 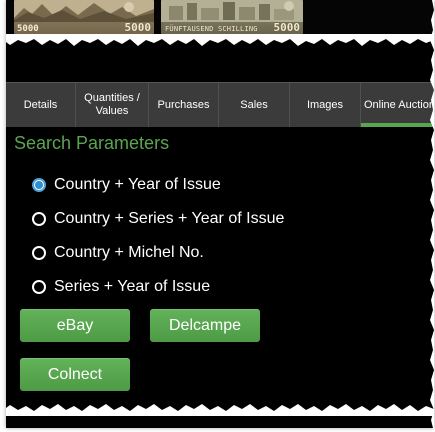 What do you see at coordinates (39, 185) in the screenshot?
I see `radio-button-checked` at bounding box center [39, 185].